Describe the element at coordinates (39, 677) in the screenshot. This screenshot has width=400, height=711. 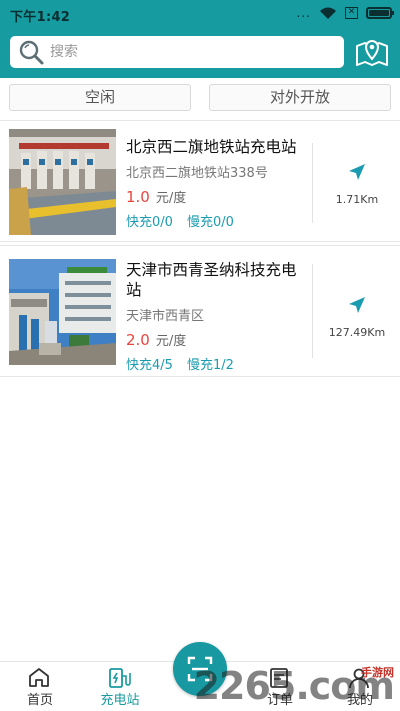
I see `home-icon` at that location.